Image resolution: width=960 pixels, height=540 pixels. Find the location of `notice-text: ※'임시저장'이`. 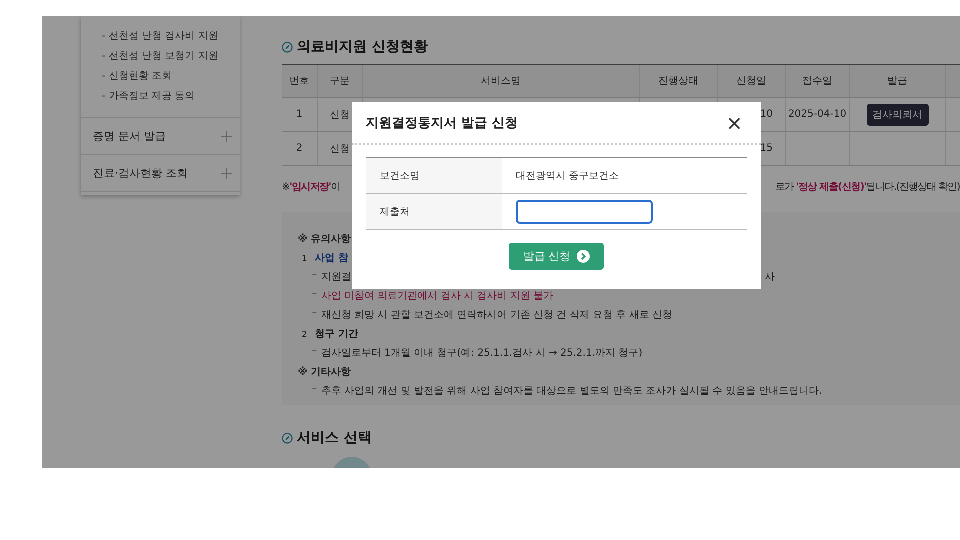

notice-text: ※'임시저장'이 is located at coordinates (311, 187).